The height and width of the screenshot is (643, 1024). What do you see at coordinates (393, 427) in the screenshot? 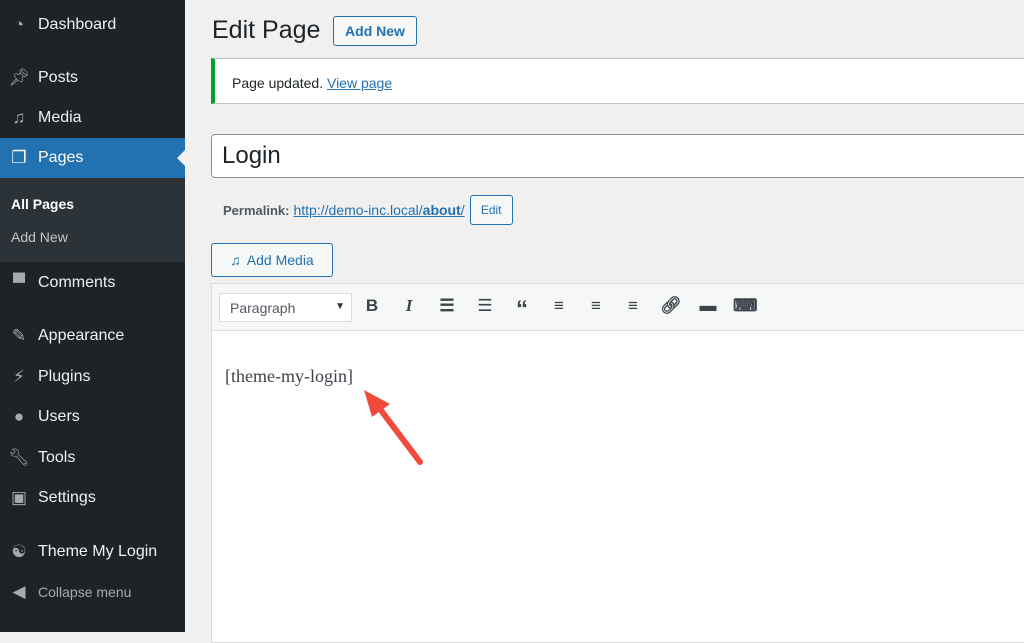
I see `annotation-arrow` at bounding box center [393, 427].